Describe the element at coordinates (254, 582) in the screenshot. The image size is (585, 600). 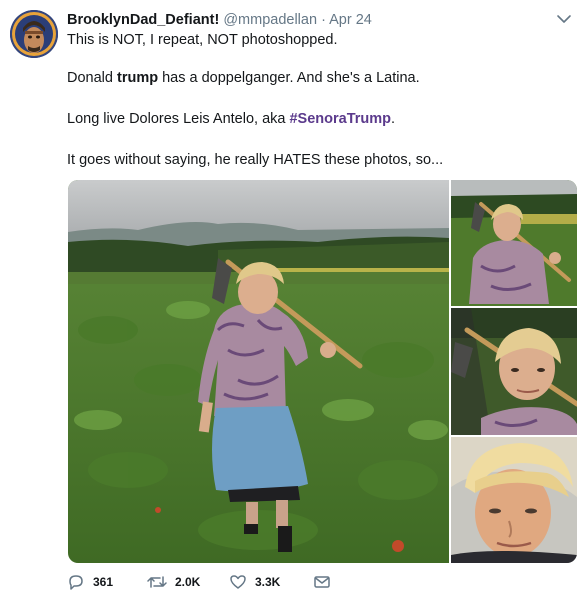
I see `like-button: 3.3K` at that location.